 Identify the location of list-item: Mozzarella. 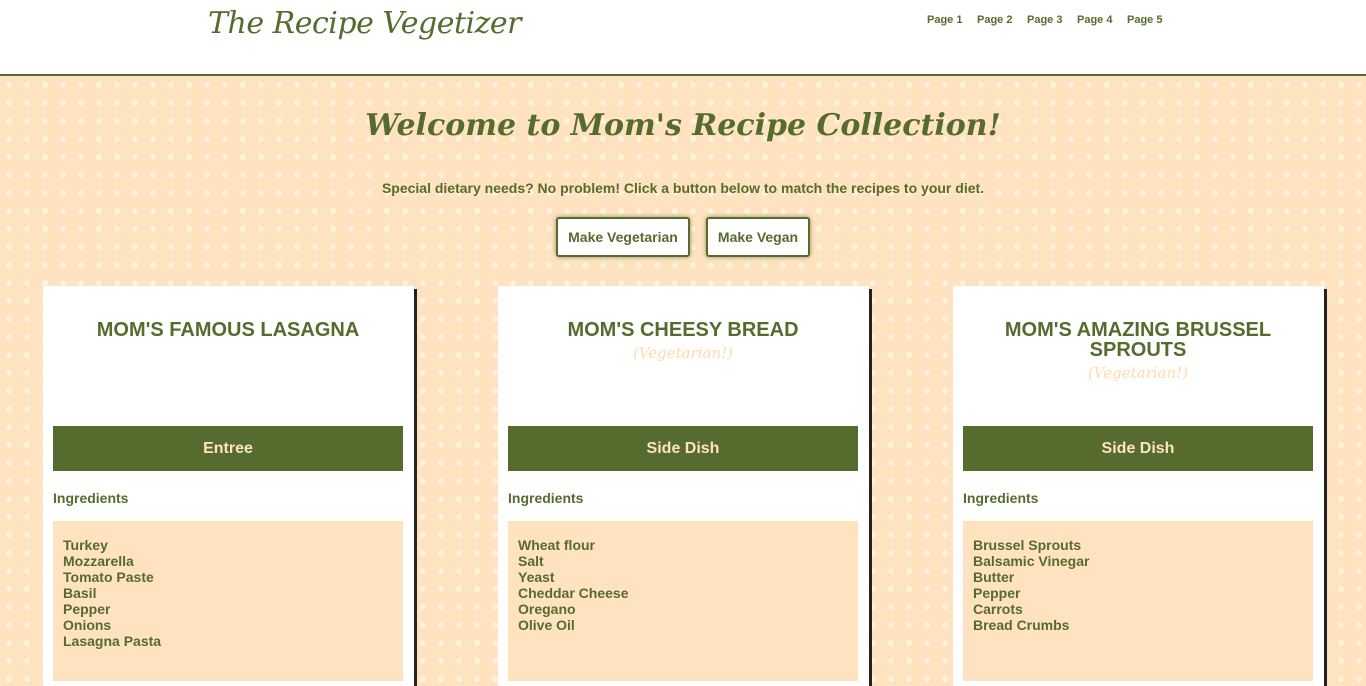
(98, 561).